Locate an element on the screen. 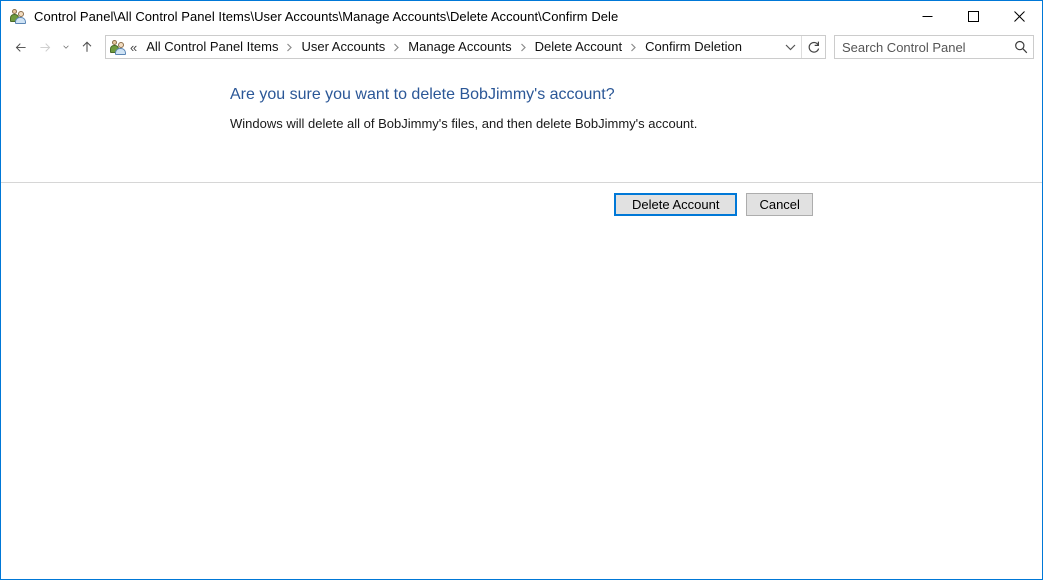  delete-account-button: Delete Account is located at coordinates (676, 204).